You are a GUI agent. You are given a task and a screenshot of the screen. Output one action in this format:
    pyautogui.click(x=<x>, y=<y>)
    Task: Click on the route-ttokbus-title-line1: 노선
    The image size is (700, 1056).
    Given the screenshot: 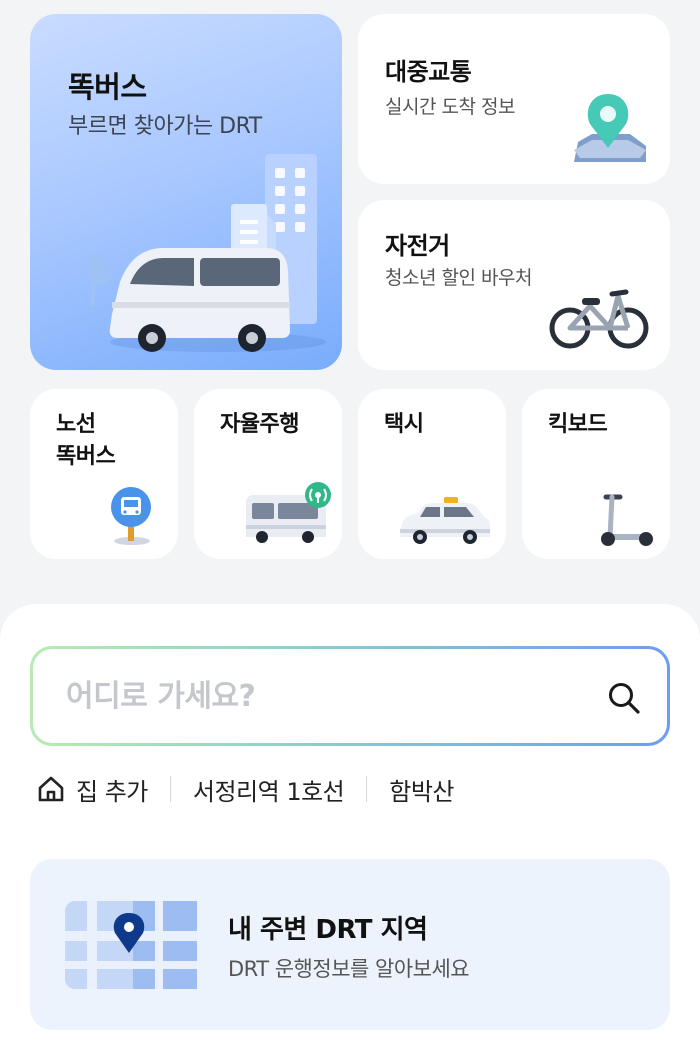 What is the action you would take?
    pyautogui.click(x=76, y=424)
    